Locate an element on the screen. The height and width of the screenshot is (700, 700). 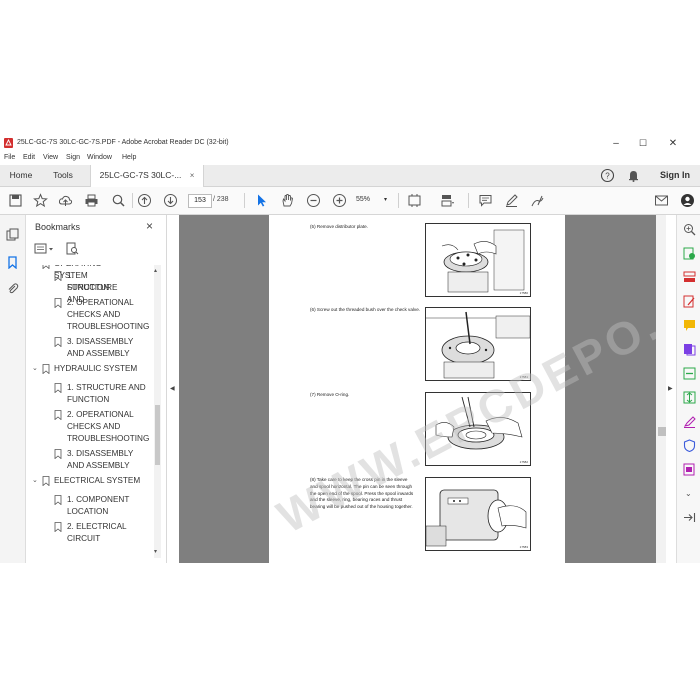
document-scrollbar is located at coordinates (661, 389).